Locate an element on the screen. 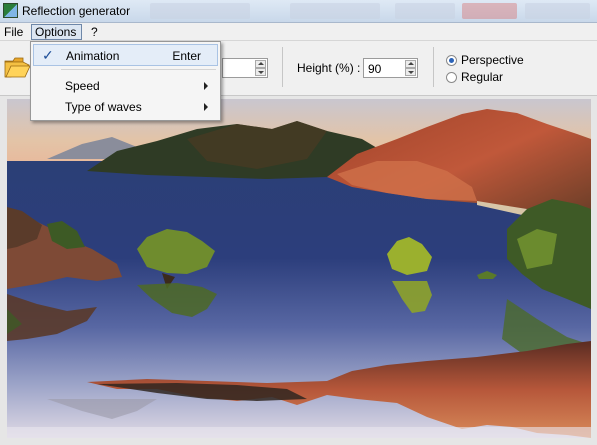 The width and height of the screenshot is (597, 445). perspective-radio is located at coordinates (451, 60).